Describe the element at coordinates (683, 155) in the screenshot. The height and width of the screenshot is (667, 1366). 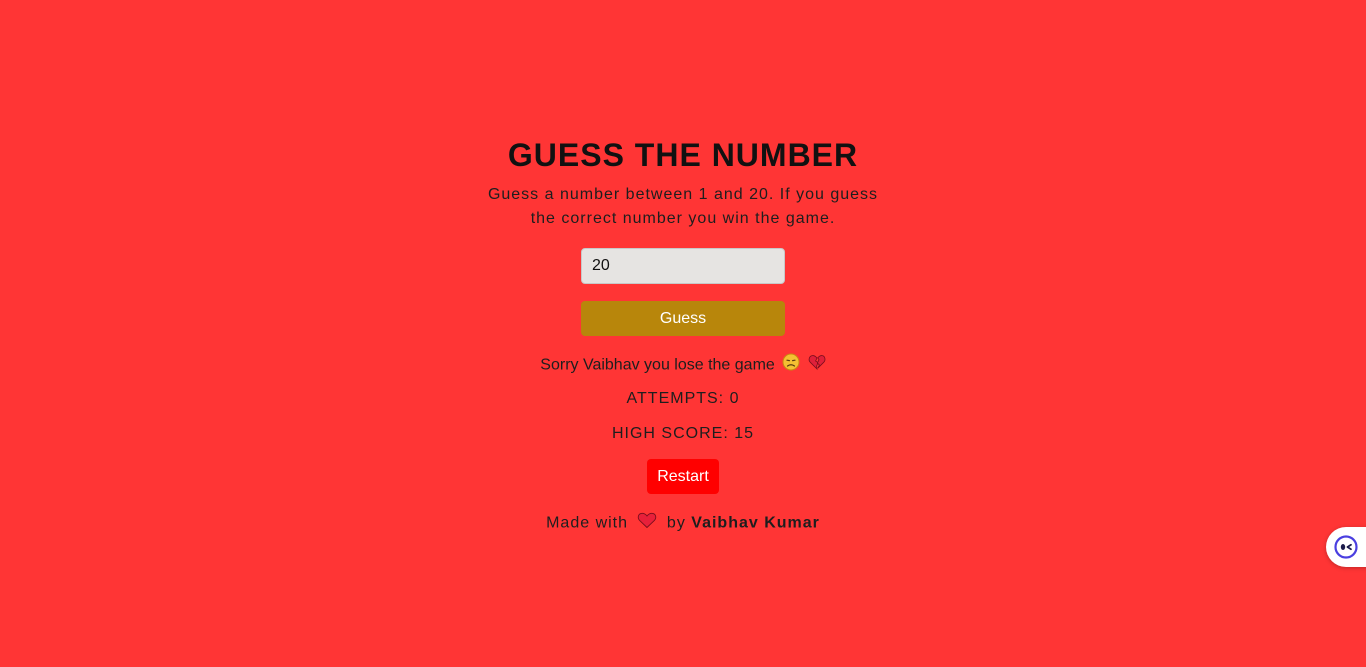
I see `page-title: GUESS THE NUMBER` at that location.